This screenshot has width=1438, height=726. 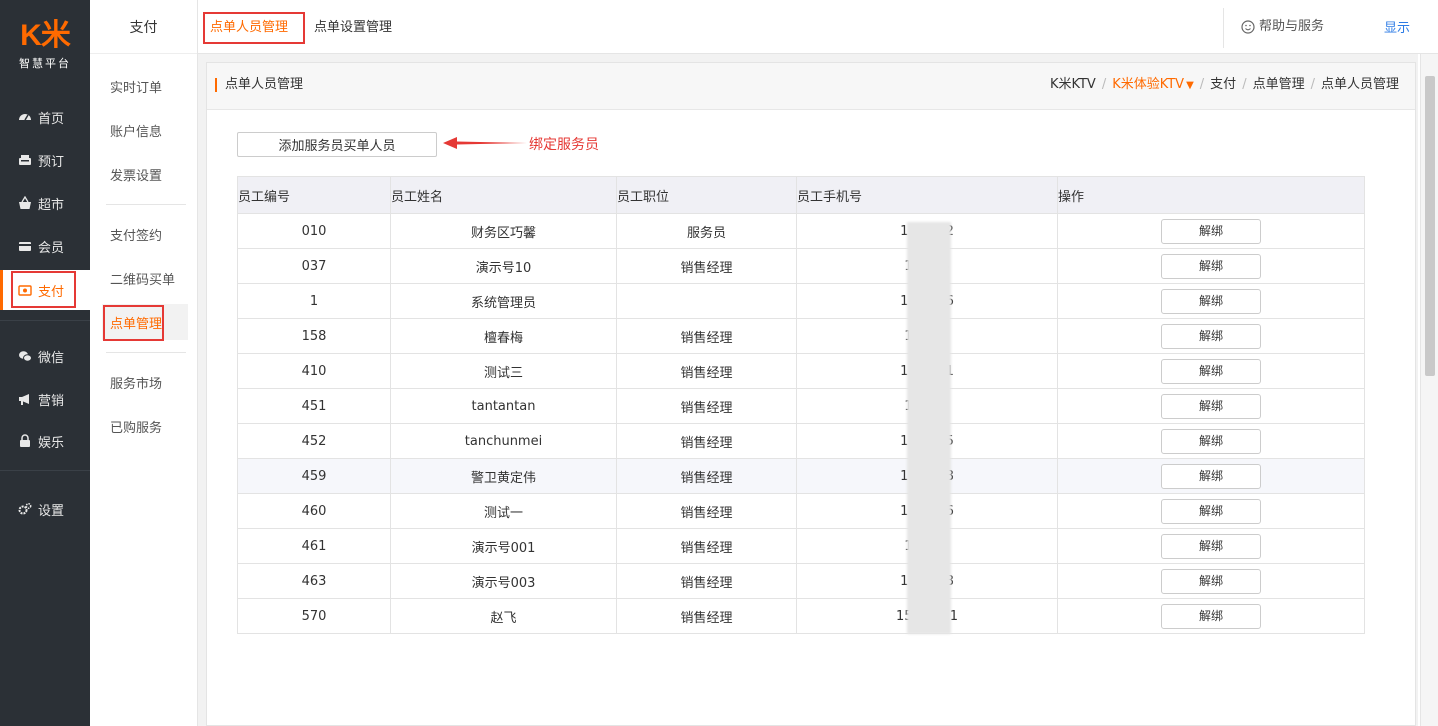 I want to click on help-divider, so click(x=1223, y=28).